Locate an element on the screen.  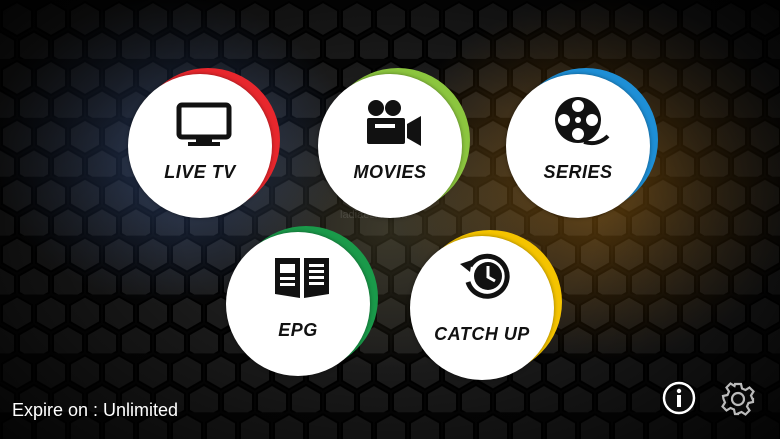
live-tv-button: LIVE TV is located at coordinates (204, 147).